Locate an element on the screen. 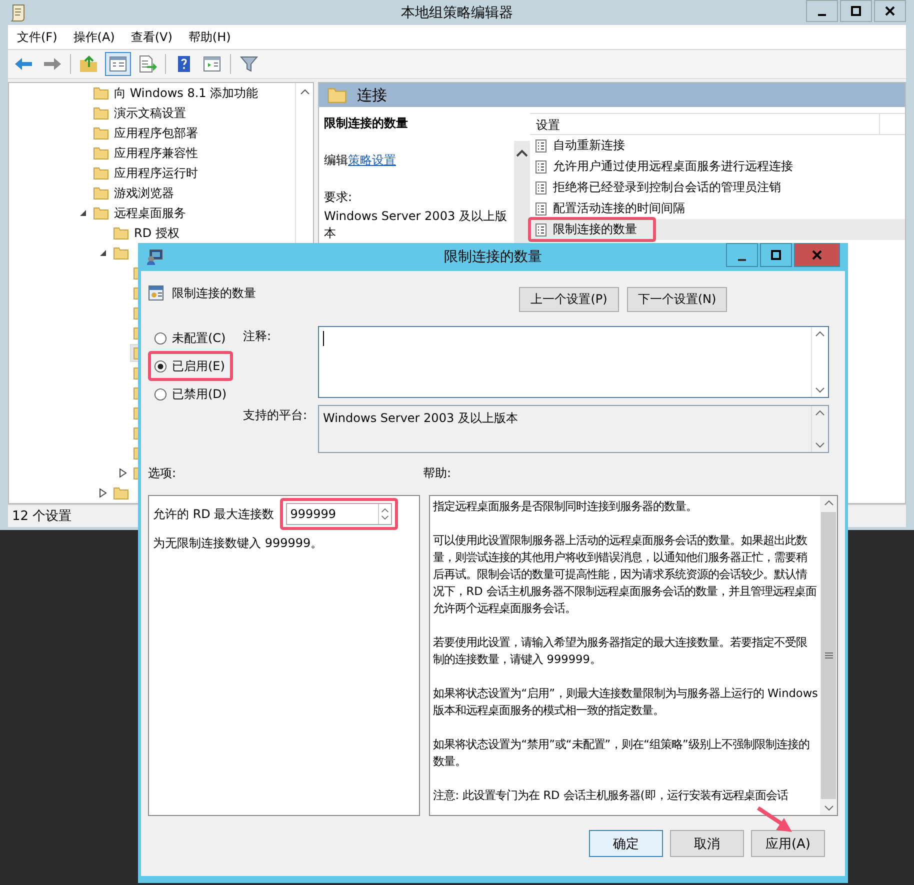 This screenshot has width=914, height=885. tree-item: 远程桌面服务 is located at coordinates (139, 213).